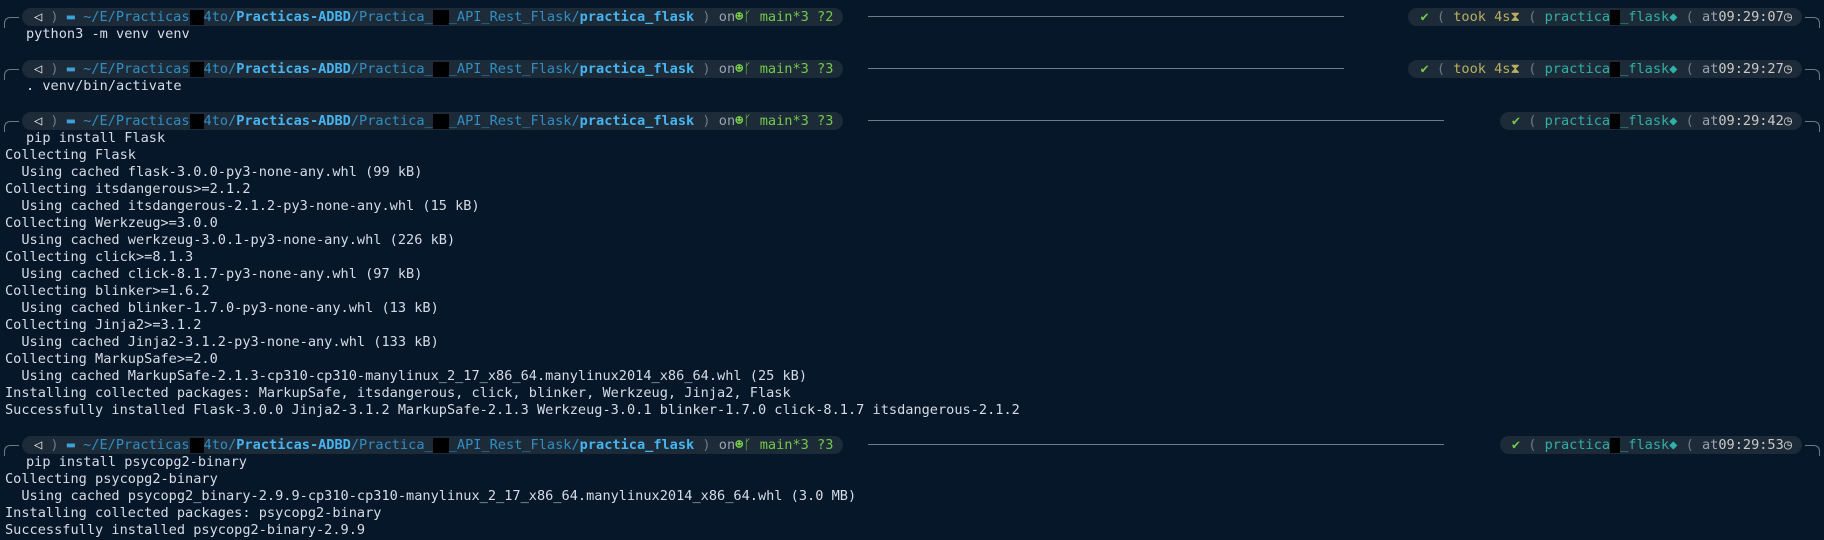 The width and height of the screenshot is (1824, 540). What do you see at coordinates (813, 69) in the screenshot?
I see `git-status: *3 ?3` at bounding box center [813, 69].